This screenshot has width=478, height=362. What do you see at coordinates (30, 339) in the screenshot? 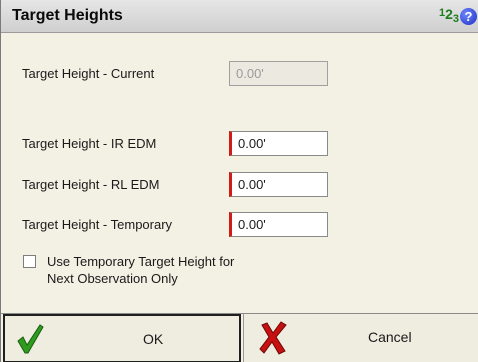
I see `checkmark-icon` at bounding box center [30, 339].